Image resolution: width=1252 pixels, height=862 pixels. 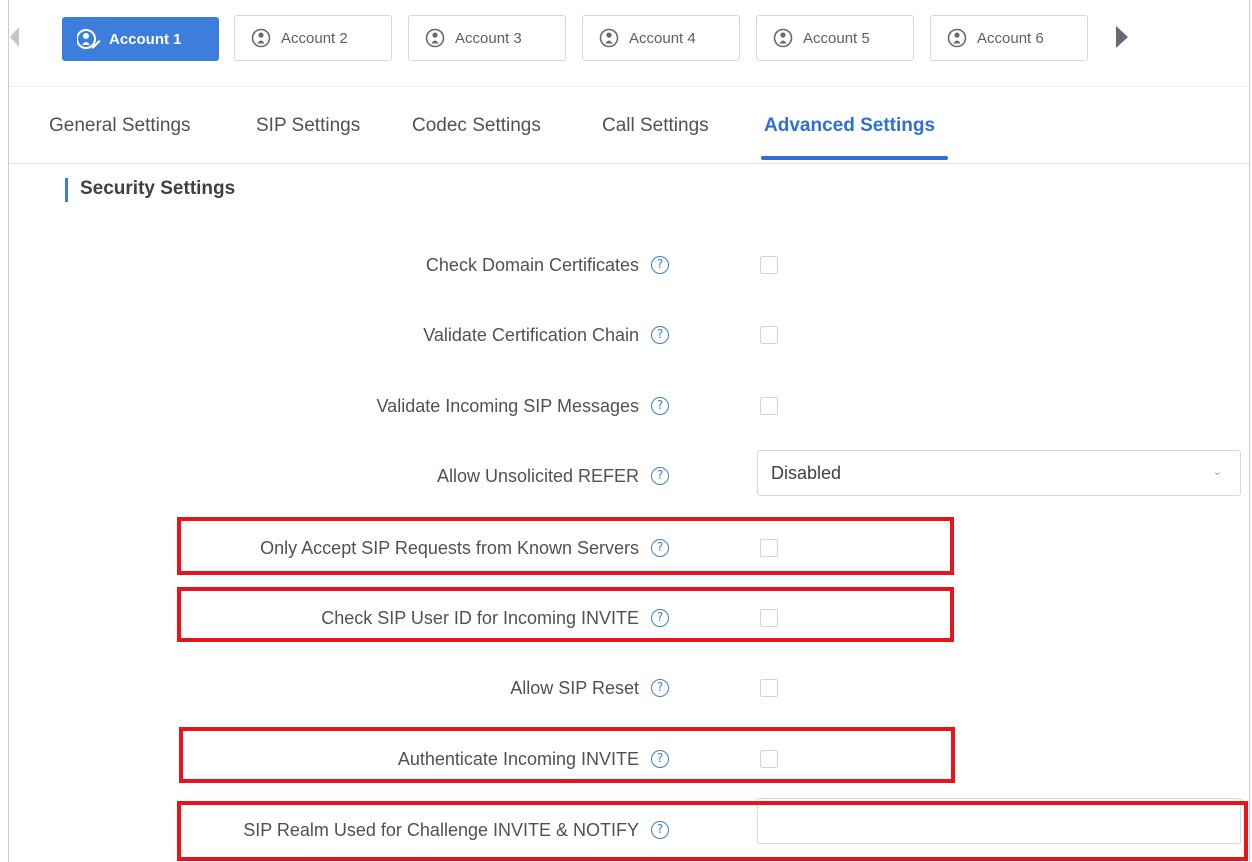 I want to click on tab-account-5-label: Account 5, so click(x=836, y=38).